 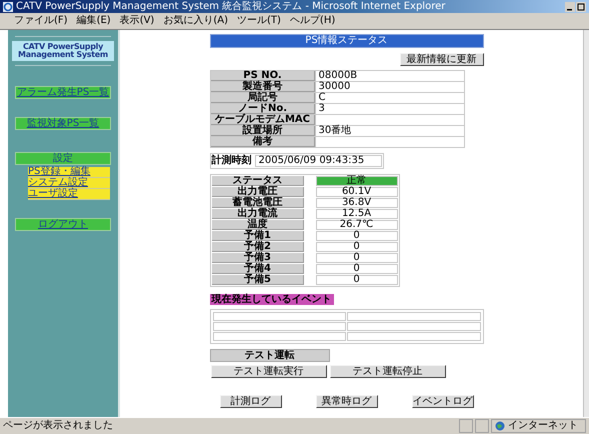 I want to click on reading-label: ステータス, so click(x=258, y=181).